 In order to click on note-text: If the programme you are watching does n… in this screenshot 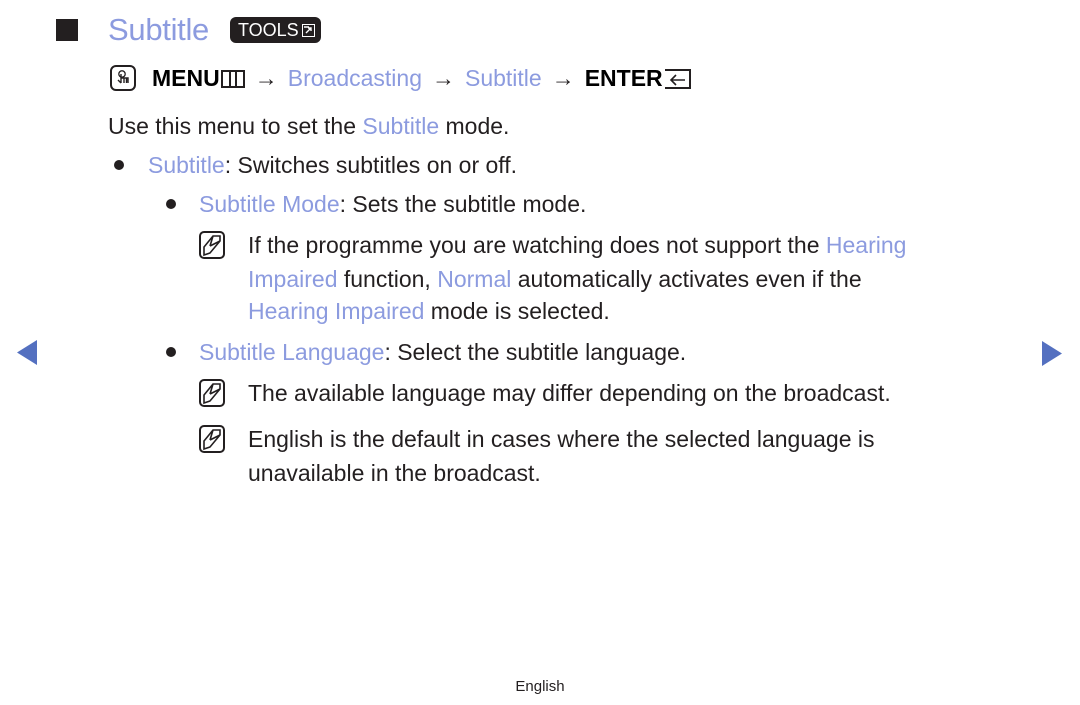, I will do `click(577, 245)`.